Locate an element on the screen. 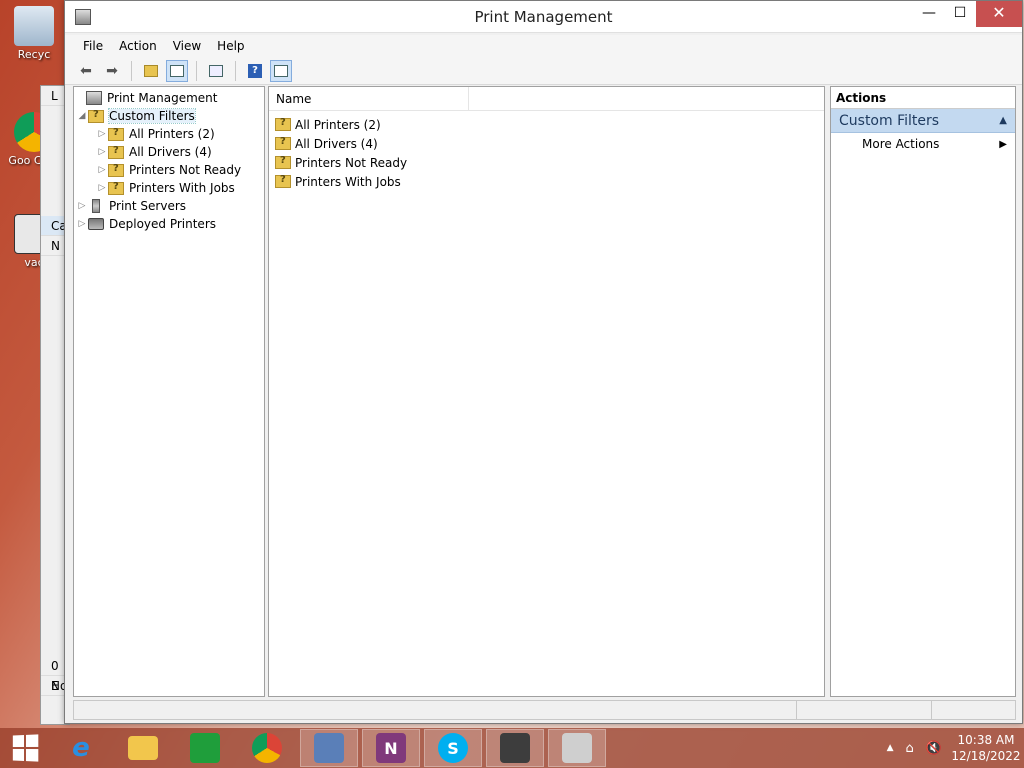  list-item-label: Printers Not Ready is located at coordinates (351, 162).